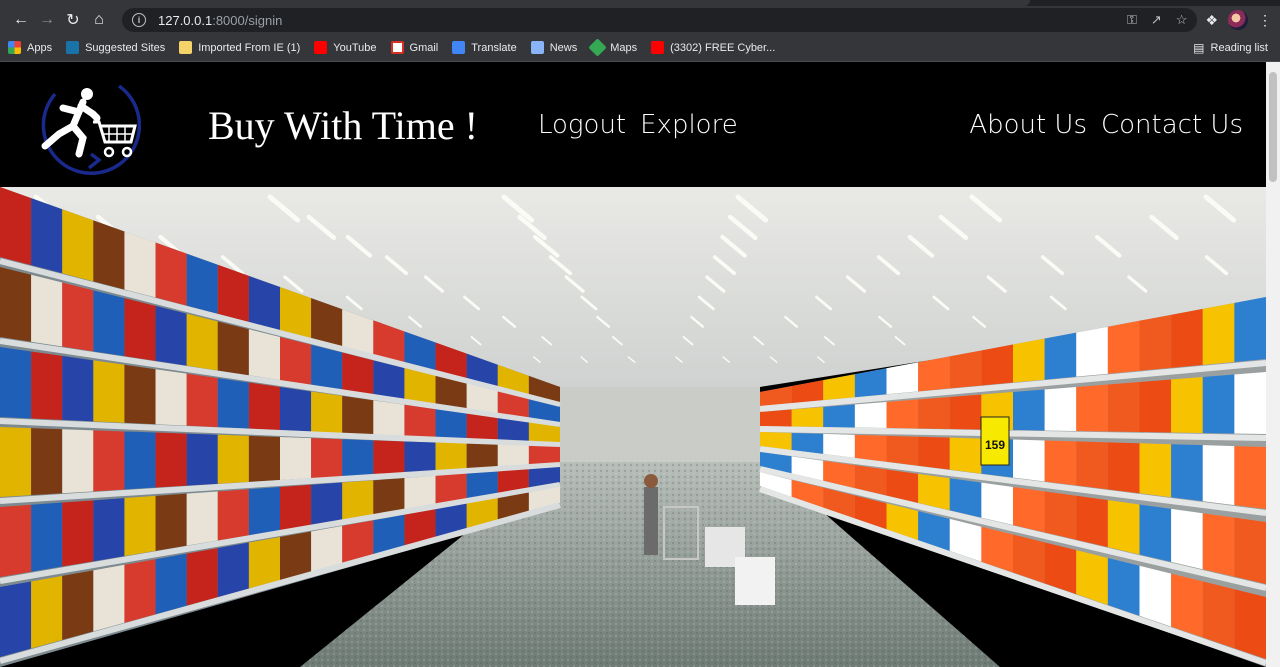 The image size is (1280, 667). Describe the element at coordinates (186, 47) in the screenshot. I see `folder-icon` at that location.